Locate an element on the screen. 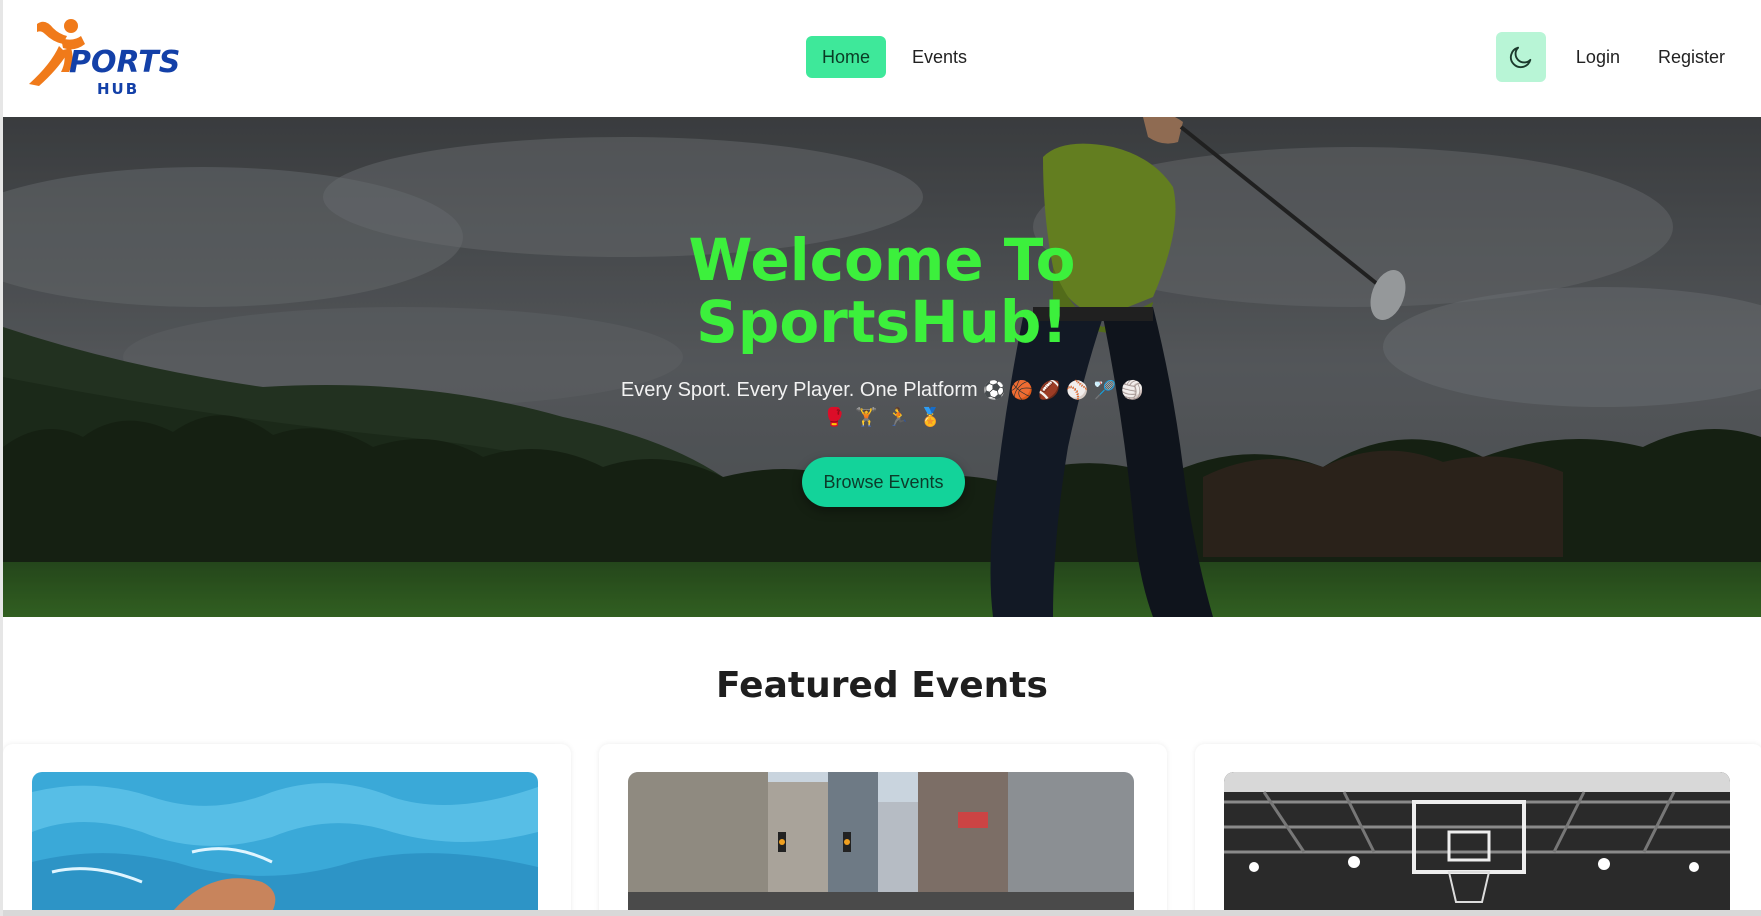  logo-graphic: PORTS HUB is located at coordinates (104, 58).